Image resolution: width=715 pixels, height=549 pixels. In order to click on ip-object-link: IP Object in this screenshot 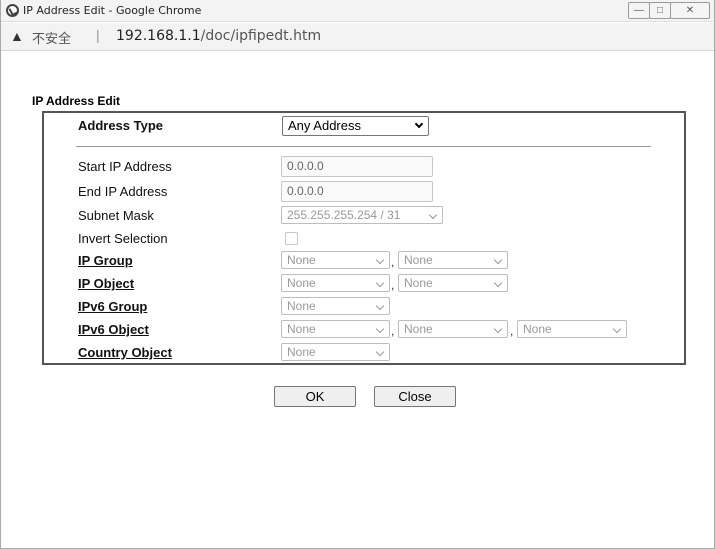, I will do `click(106, 283)`.